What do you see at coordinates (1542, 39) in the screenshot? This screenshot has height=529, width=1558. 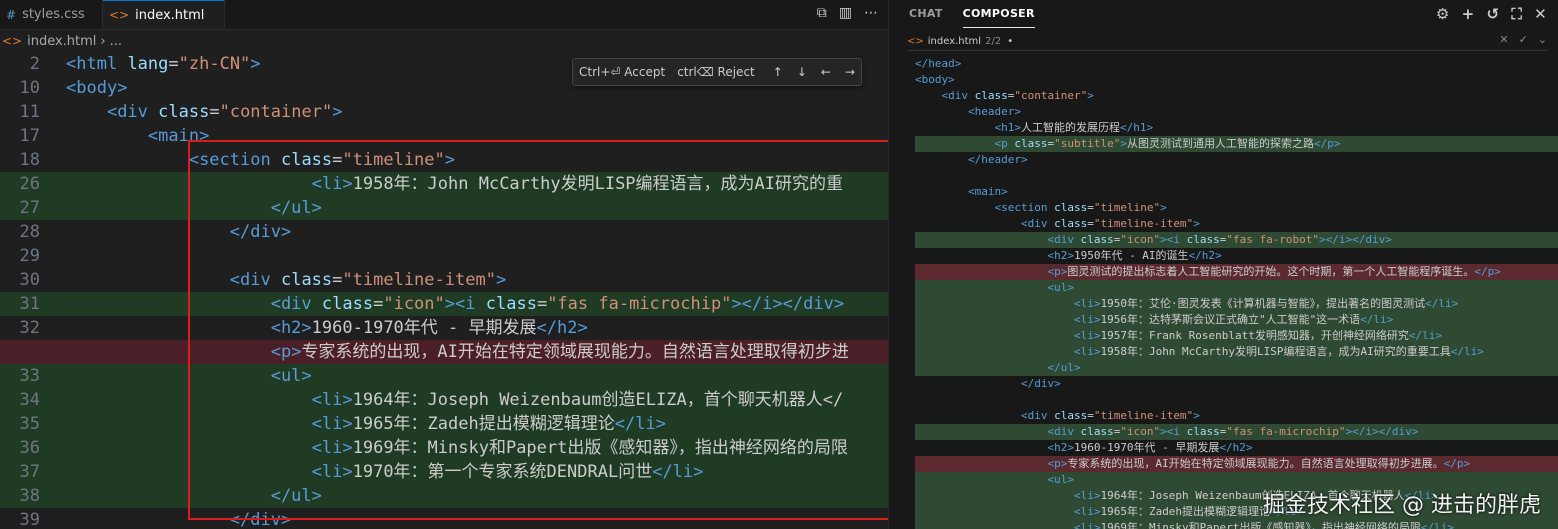 I see `expand-icon: ⌄` at bounding box center [1542, 39].